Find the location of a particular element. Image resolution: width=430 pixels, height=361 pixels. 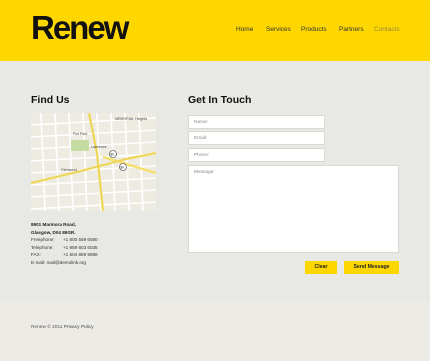

find-us-title: Find Us is located at coordinates (50, 100).